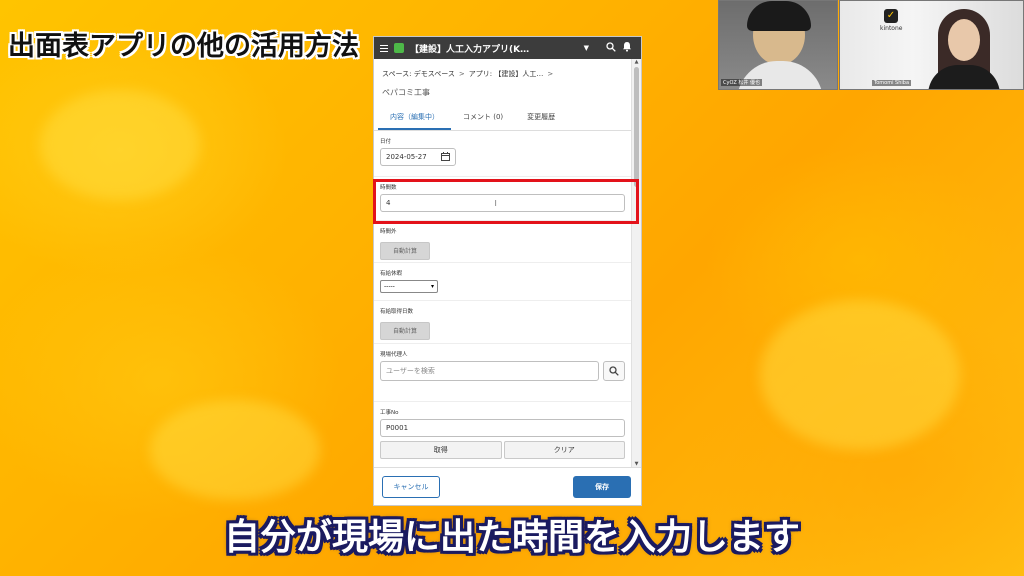 Image resolution: width=1024 pixels, height=576 pixels. Describe the element at coordinates (432, 286) in the screenshot. I see `chevron-down-icon: ▾` at that location.